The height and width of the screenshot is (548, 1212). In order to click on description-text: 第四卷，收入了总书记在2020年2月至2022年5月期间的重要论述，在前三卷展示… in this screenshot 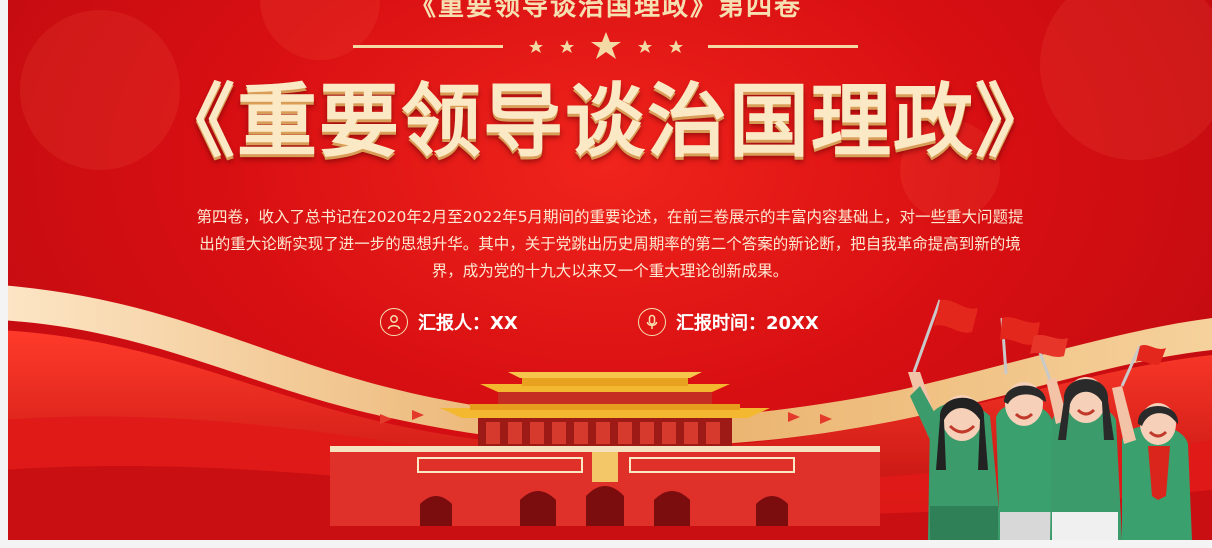, I will do `click(610, 244)`.